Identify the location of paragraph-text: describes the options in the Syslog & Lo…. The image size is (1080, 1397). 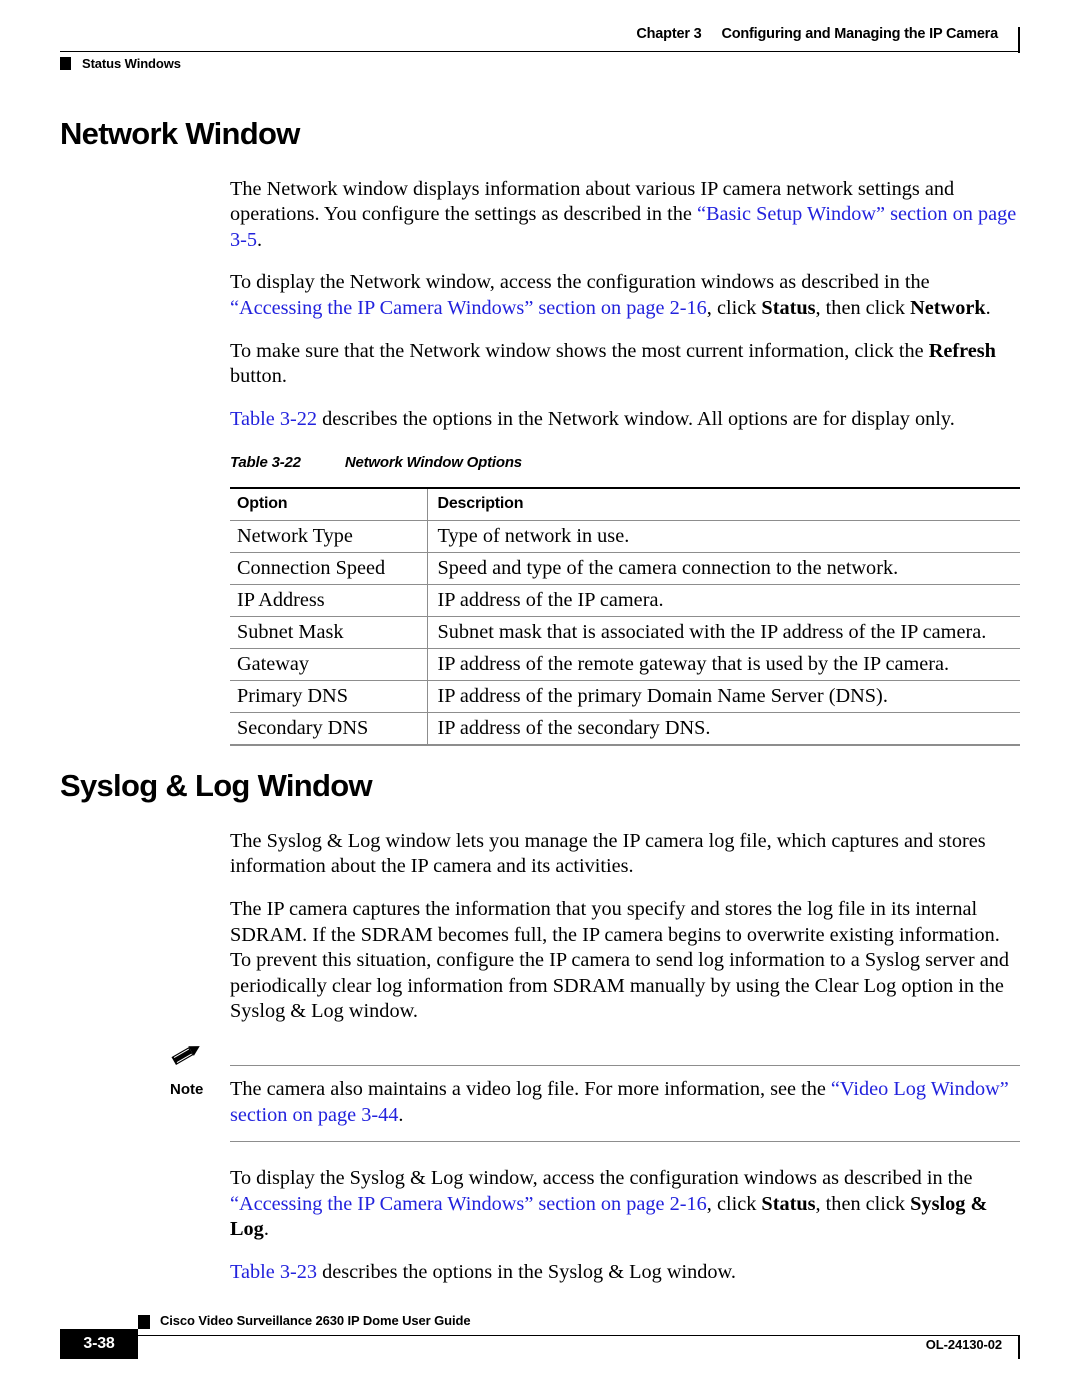
(526, 1271).